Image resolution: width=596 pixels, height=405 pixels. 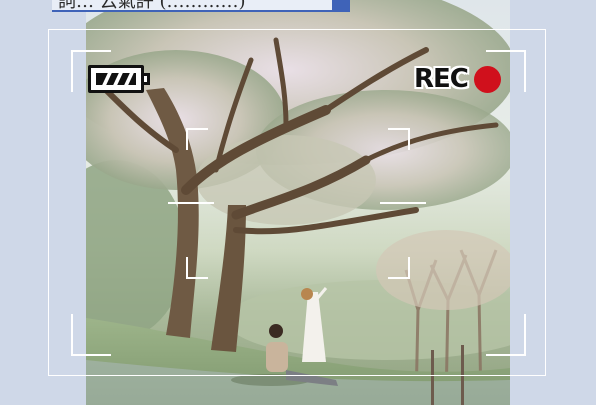 What do you see at coordinates (441, 79) in the screenshot?
I see `rec-label: REC` at bounding box center [441, 79].